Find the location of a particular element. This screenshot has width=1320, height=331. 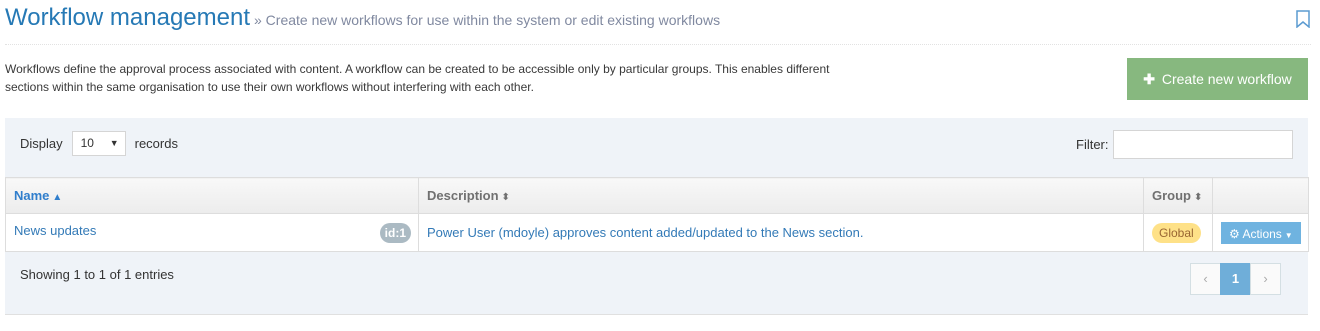

filter-label: Filter: is located at coordinates (1092, 144).